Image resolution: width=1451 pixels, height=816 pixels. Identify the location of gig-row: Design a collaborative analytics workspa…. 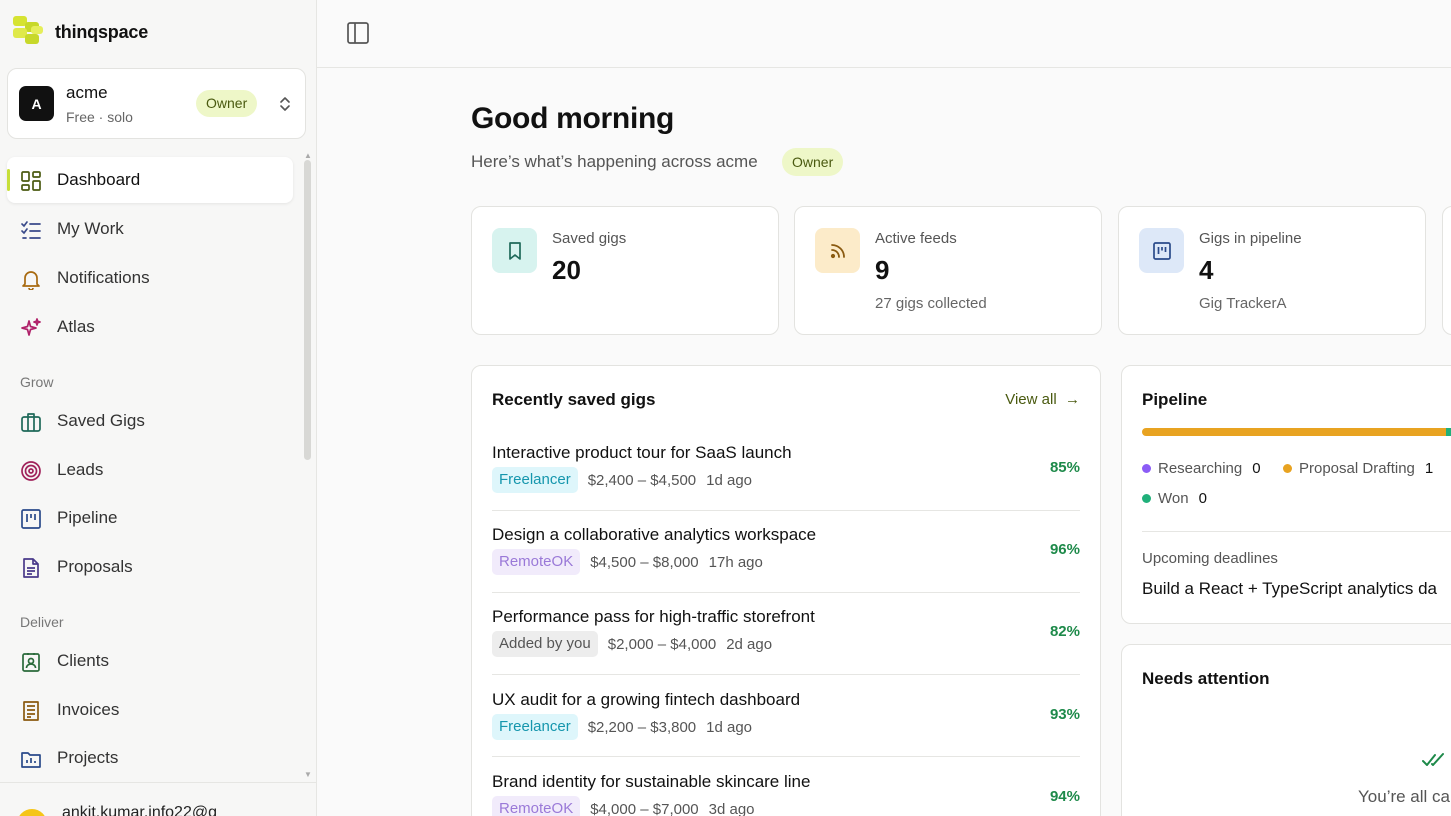
(786, 558).